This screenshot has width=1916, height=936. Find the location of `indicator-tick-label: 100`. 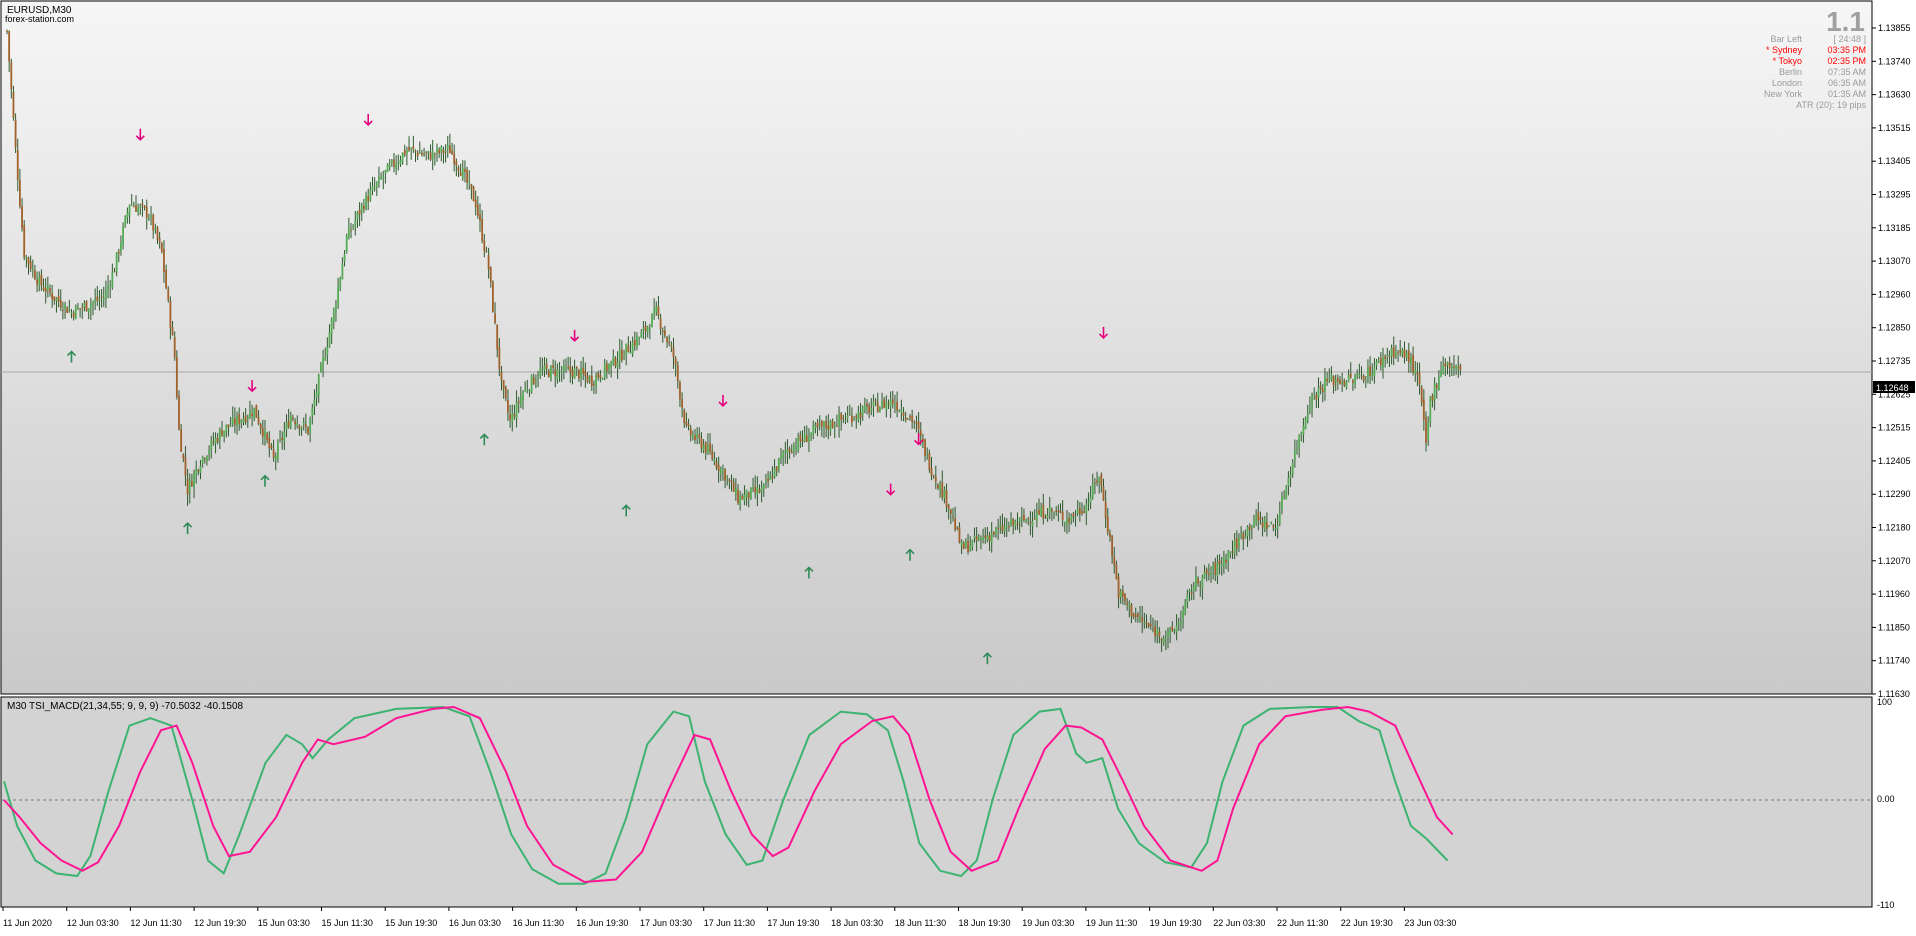

indicator-tick-label: 100 is located at coordinates (1884, 702).